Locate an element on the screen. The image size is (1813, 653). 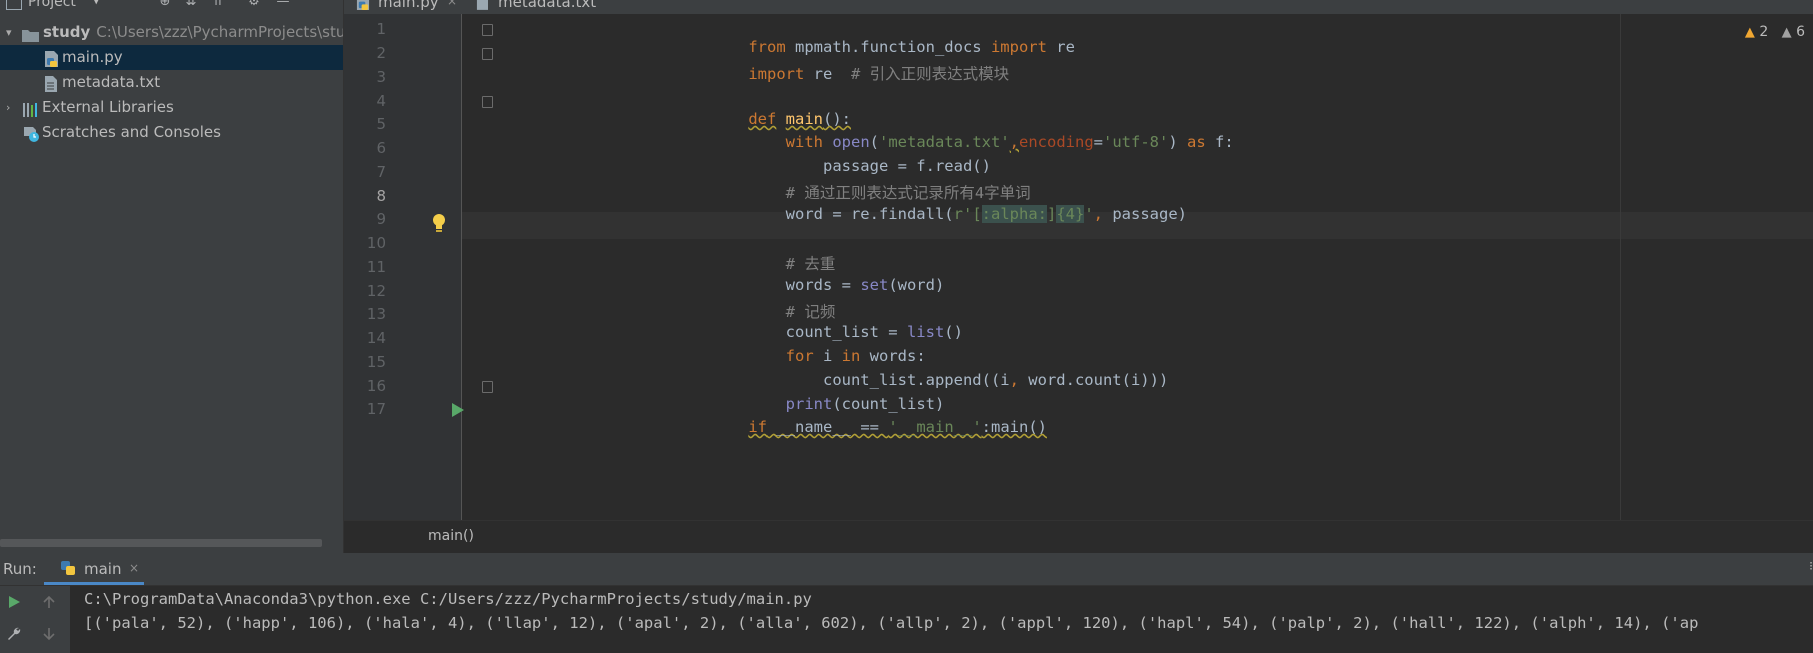
chevron-right-icon: › is located at coordinates (8, 107).